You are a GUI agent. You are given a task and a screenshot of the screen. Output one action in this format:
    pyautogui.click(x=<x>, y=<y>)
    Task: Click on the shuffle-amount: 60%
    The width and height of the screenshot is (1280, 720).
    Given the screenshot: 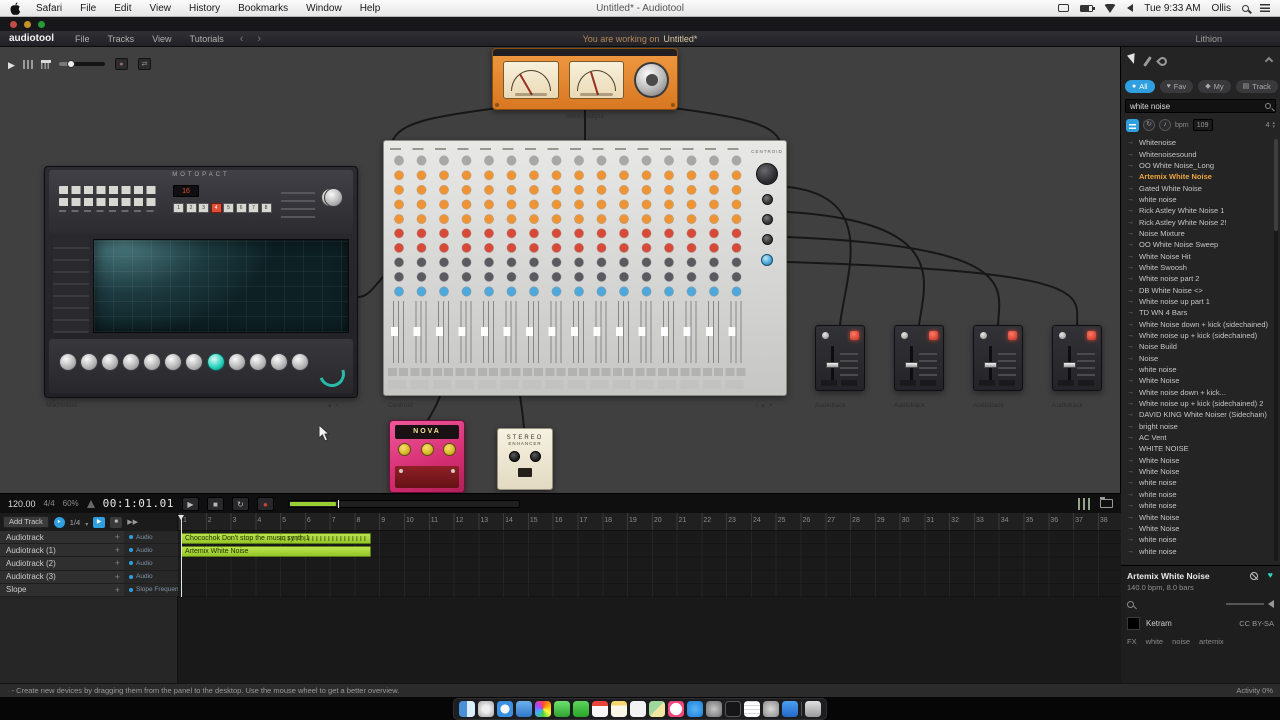 What is the action you would take?
    pyautogui.click(x=71, y=503)
    